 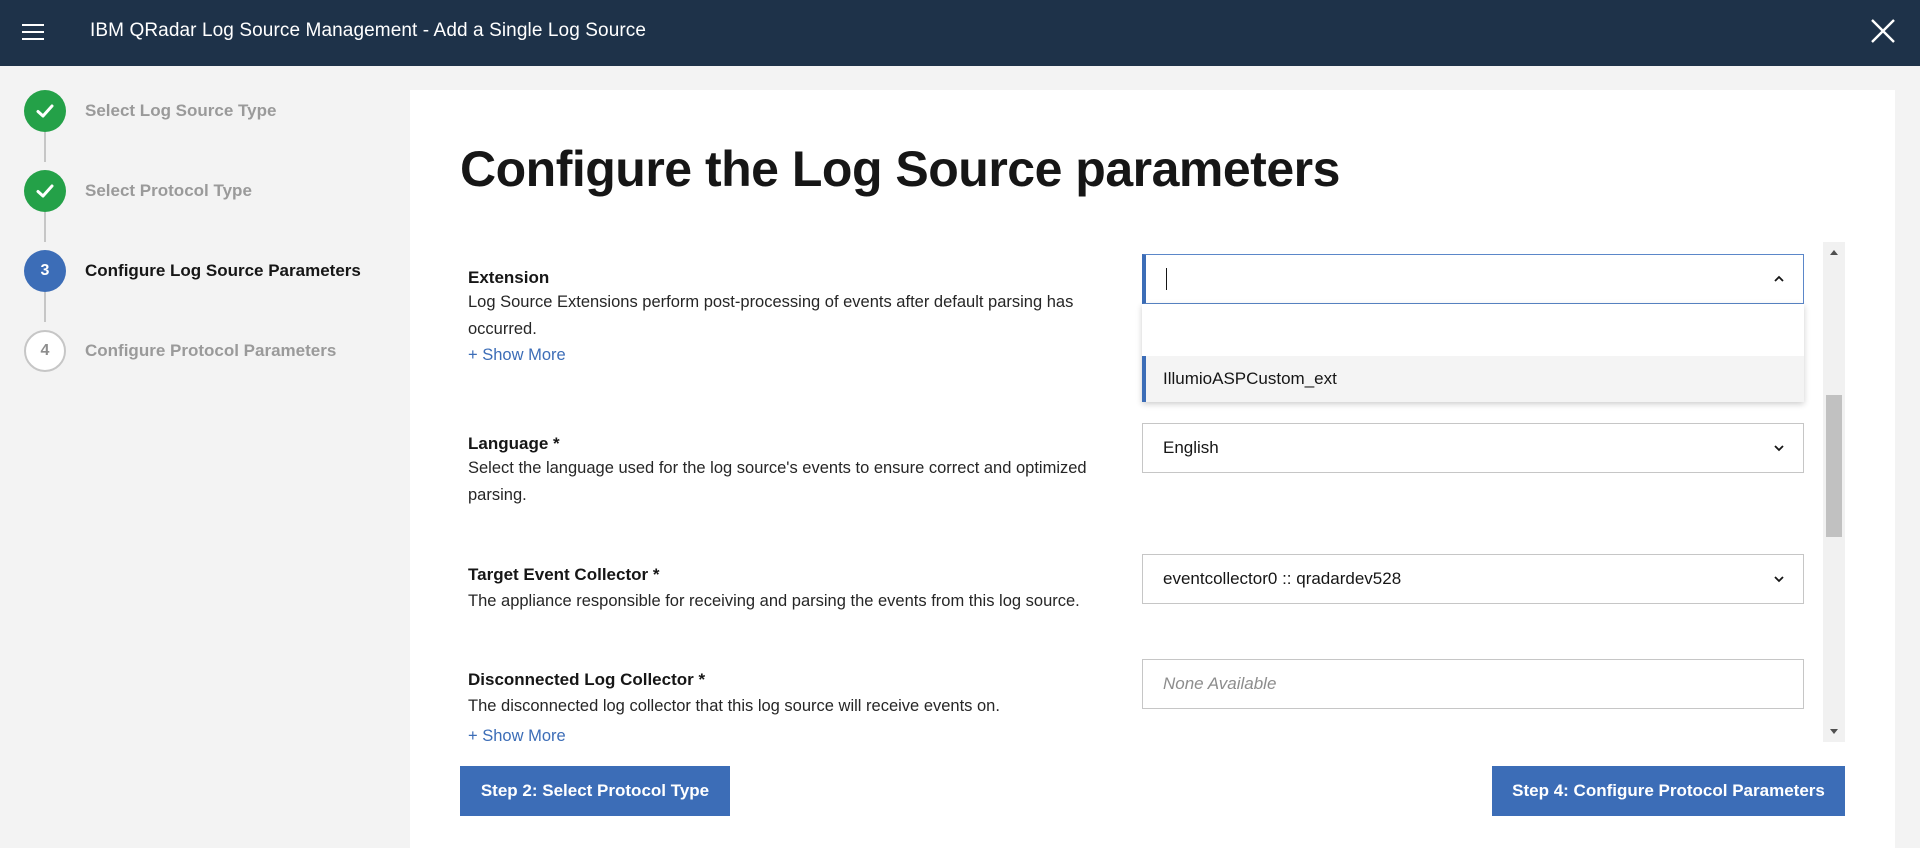 What do you see at coordinates (595, 791) in the screenshot?
I see `previous-step-button: Step 2: Select Protocol Type` at bounding box center [595, 791].